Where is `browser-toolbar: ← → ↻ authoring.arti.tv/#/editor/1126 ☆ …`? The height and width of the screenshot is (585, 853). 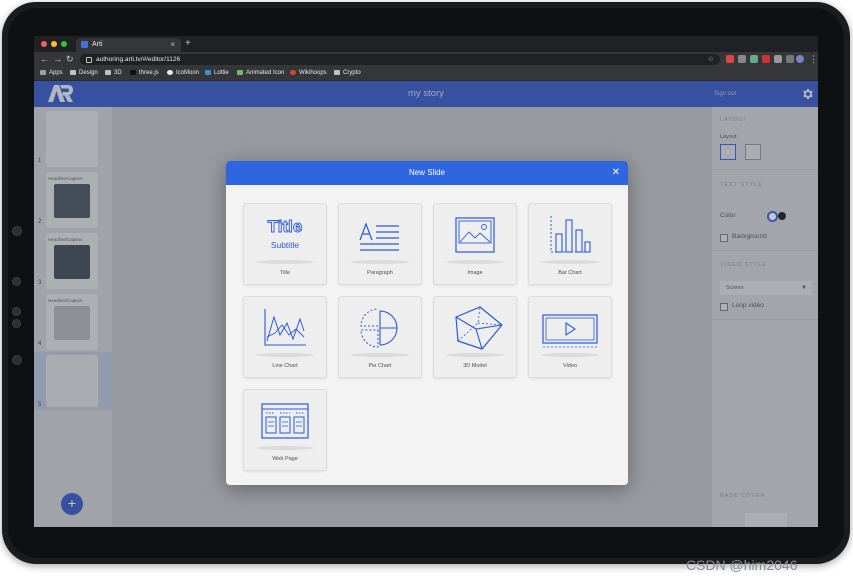
browser-toolbar: ← → ↻ authoring.arti.tv/#/editor/1126 ☆ … is located at coordinates (426, 59).